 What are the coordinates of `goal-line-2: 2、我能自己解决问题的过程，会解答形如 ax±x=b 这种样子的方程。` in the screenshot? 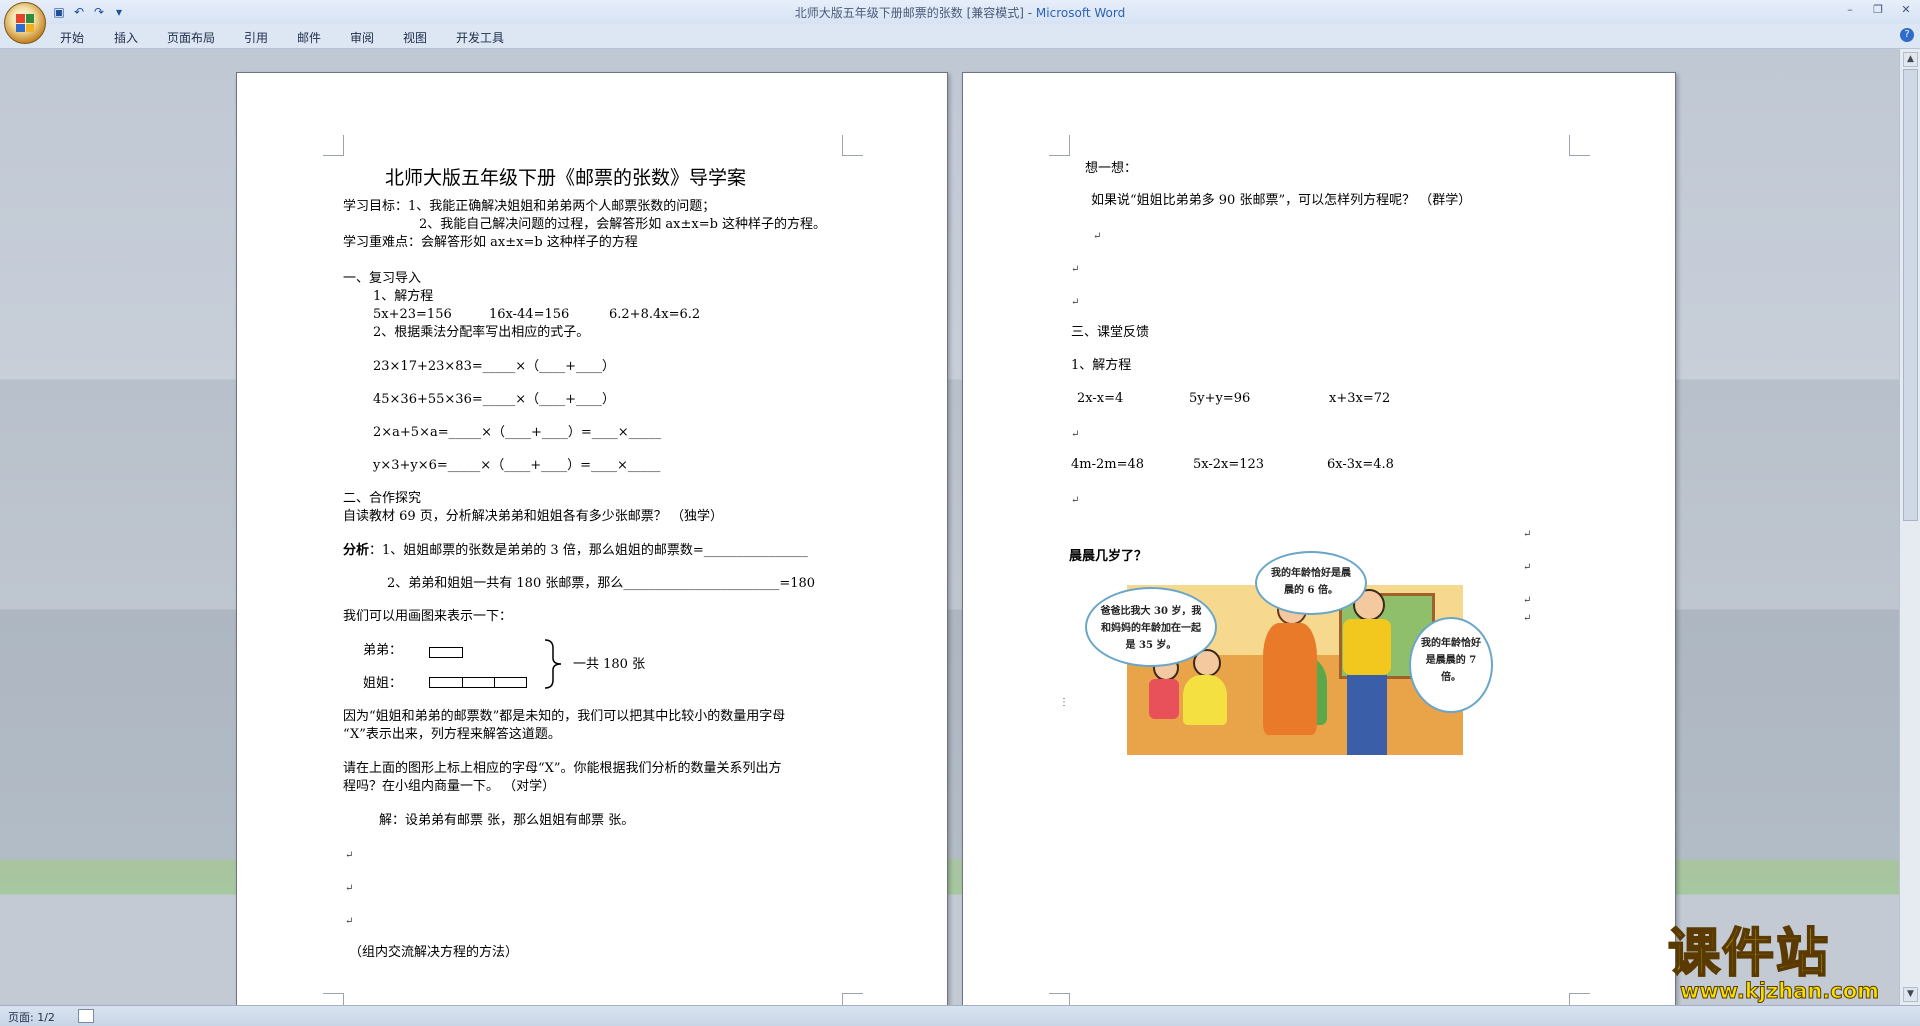 It's located at (623, 224).